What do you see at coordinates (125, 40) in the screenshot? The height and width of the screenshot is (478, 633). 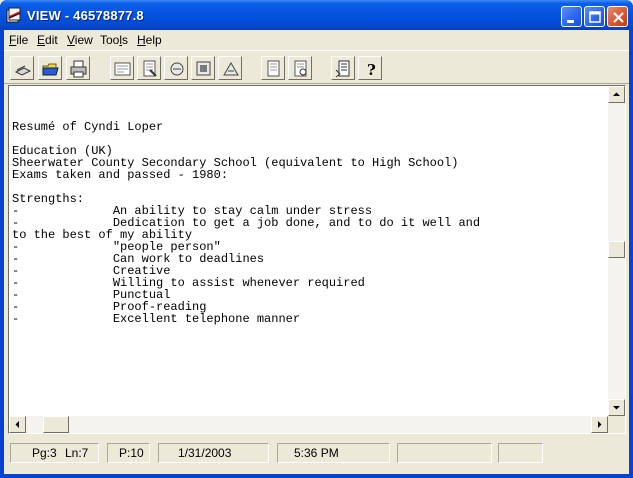 I see `menu-tools-rest: s` at bounding box center [125, 40].